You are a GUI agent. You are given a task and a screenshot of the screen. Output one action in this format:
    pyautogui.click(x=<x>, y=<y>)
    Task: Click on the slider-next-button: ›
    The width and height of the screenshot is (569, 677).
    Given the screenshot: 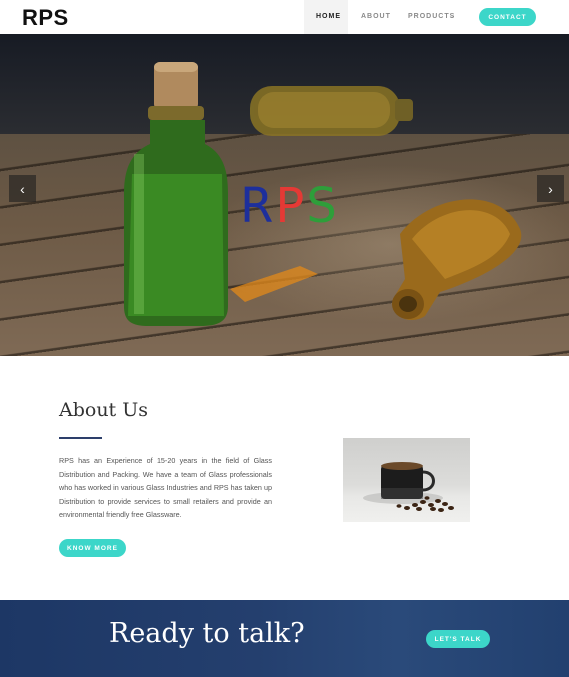 What is the action you would take?
    pyautogui.click(x=550, y=188)
    